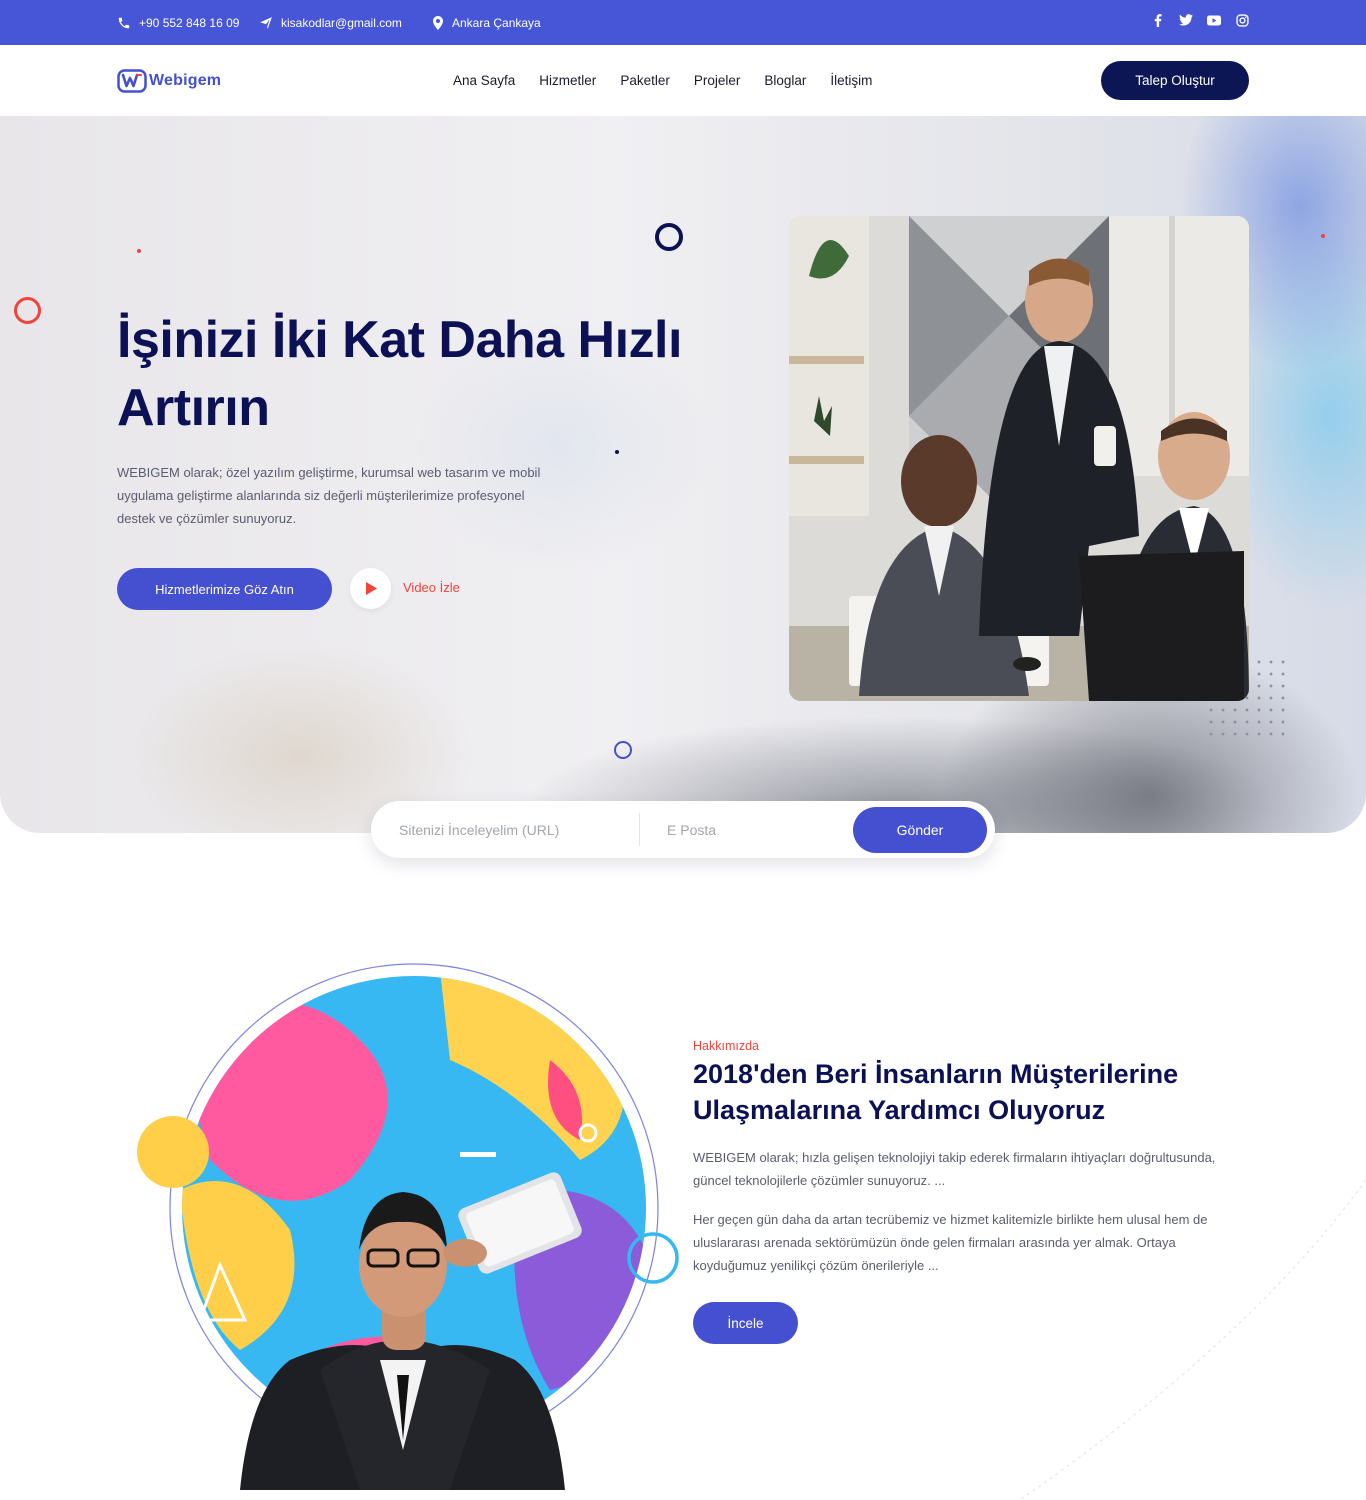 This screenshot has height=1500, width=1366. What do you see at coordinates (484, 80) in the screenshot?
I see `nav-ana-sayfa: Ana Sayfa` at bounding box center [484, 80].